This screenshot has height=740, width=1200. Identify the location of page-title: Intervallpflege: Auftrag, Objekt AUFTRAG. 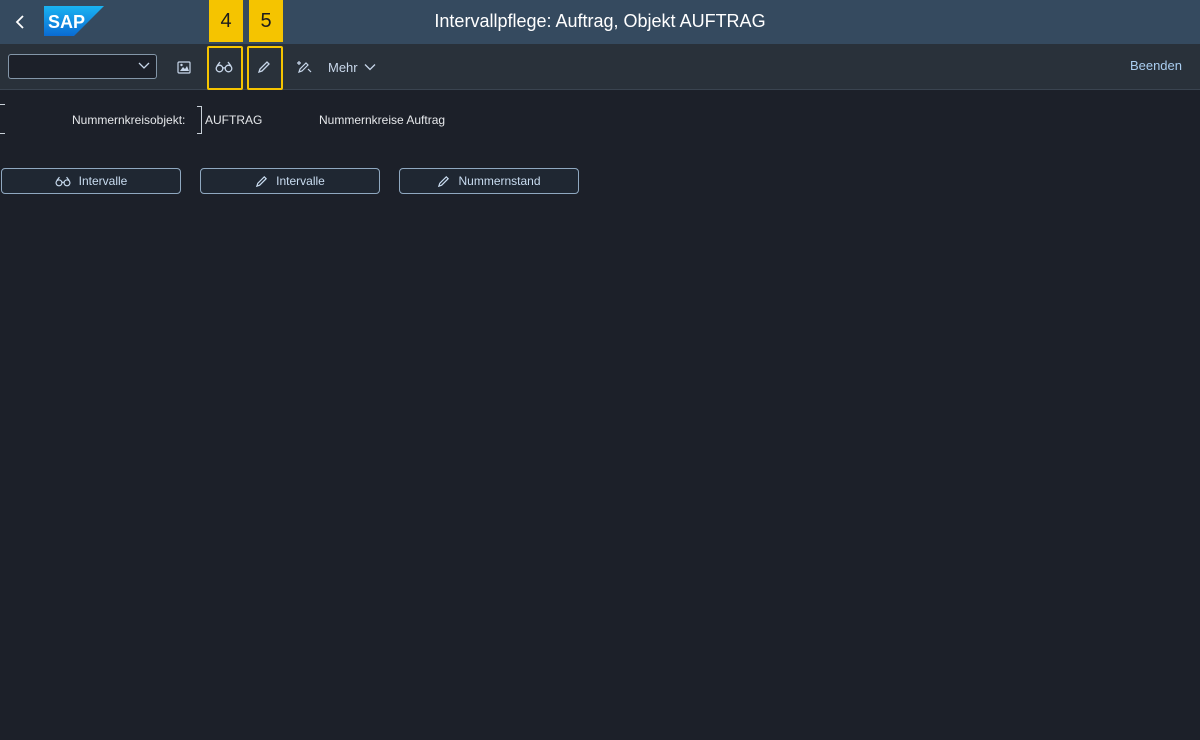
(600, 21).